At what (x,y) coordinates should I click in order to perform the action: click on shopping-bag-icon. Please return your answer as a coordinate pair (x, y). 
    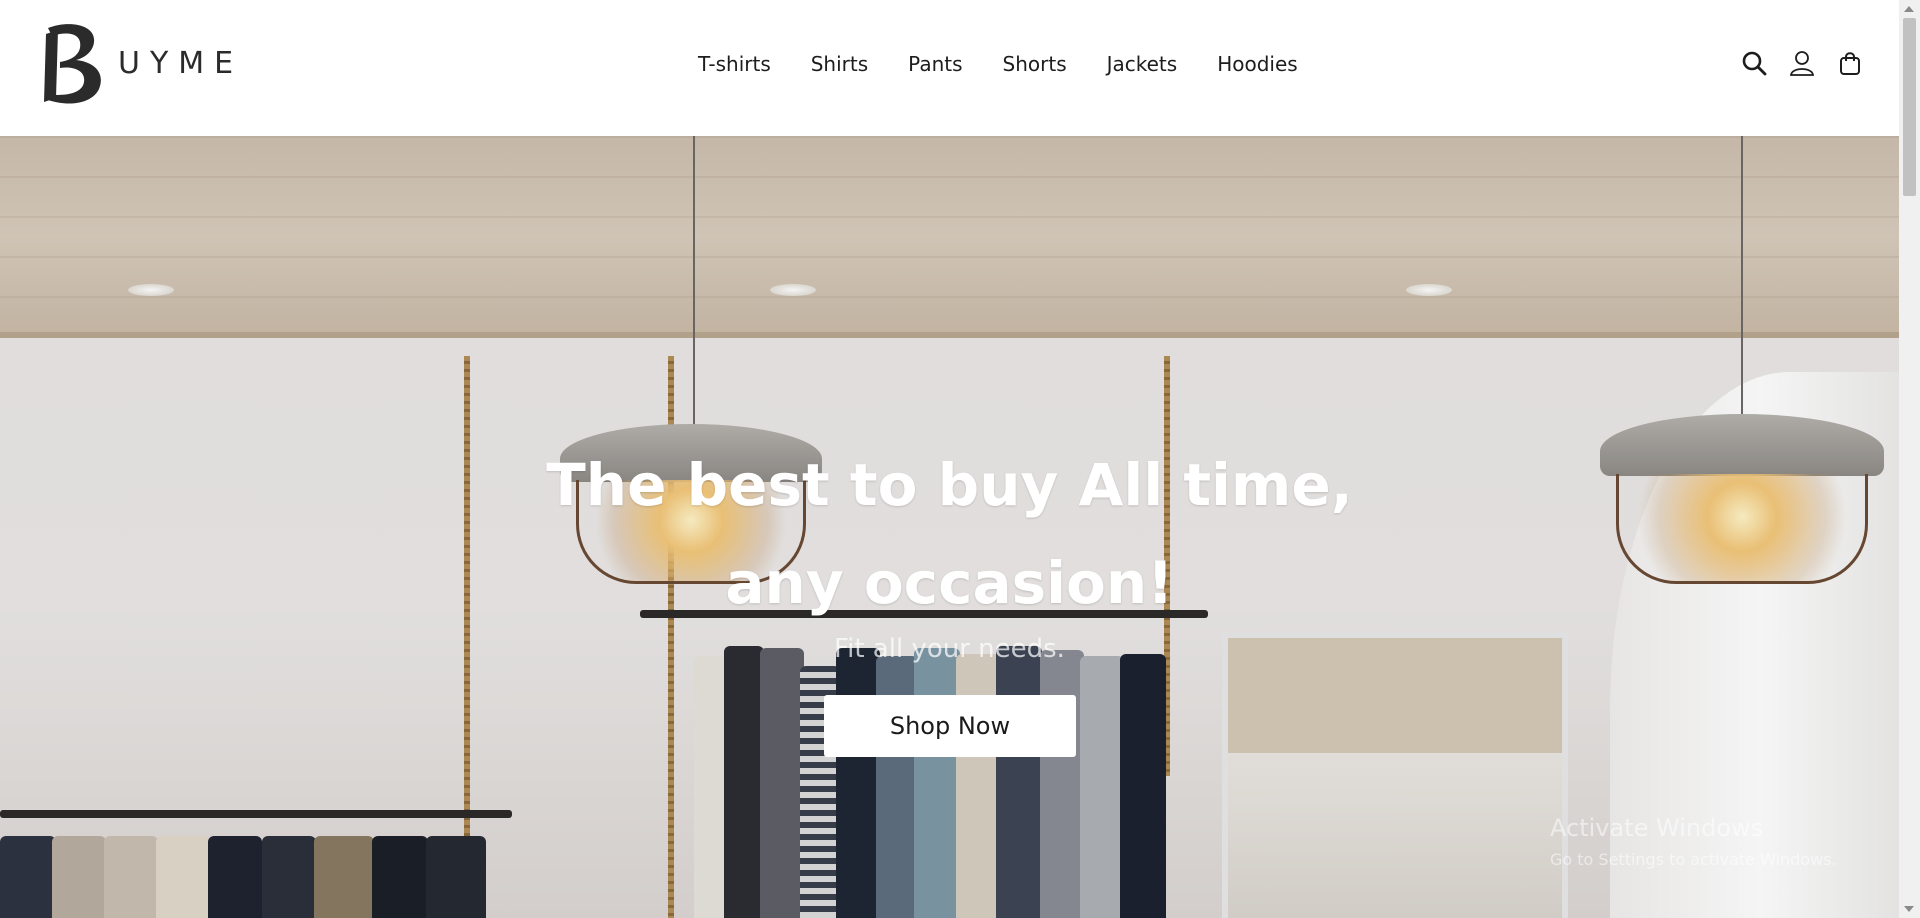
    Looking at the image, I should click on (1850, 63).